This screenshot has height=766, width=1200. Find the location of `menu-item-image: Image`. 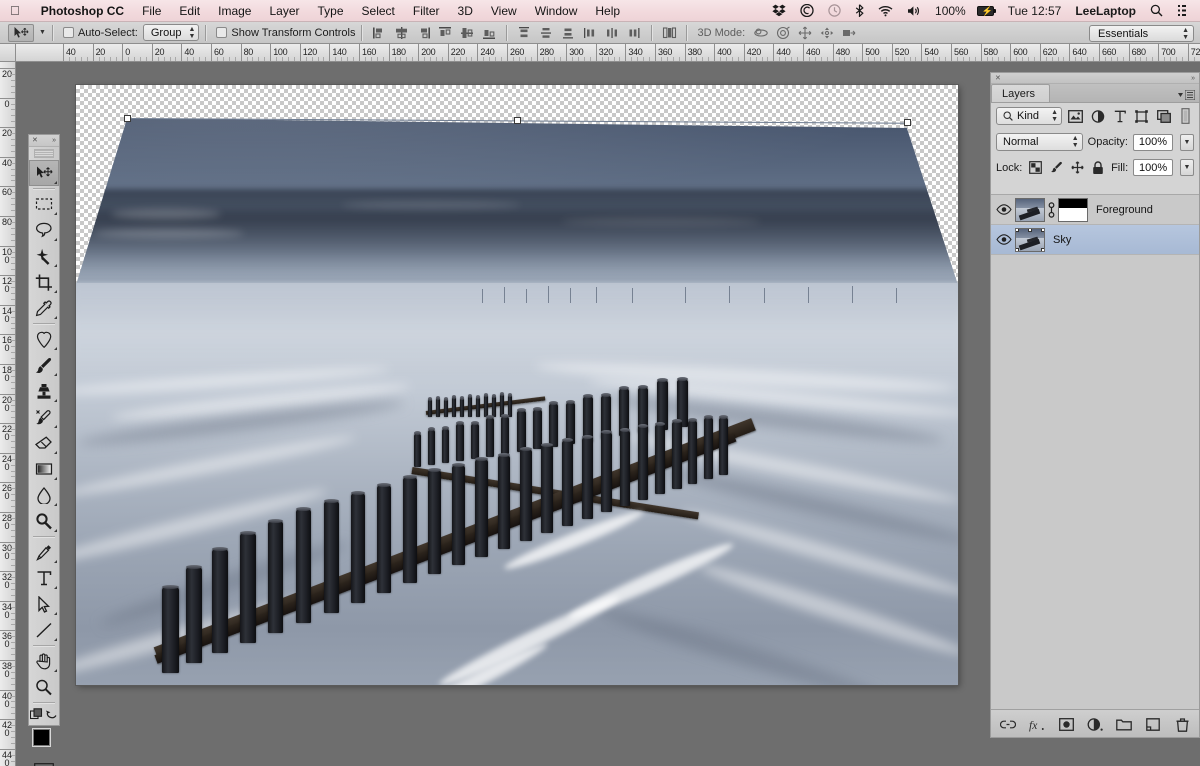

menu-item-image: Image is located at coordinates (234, 11).